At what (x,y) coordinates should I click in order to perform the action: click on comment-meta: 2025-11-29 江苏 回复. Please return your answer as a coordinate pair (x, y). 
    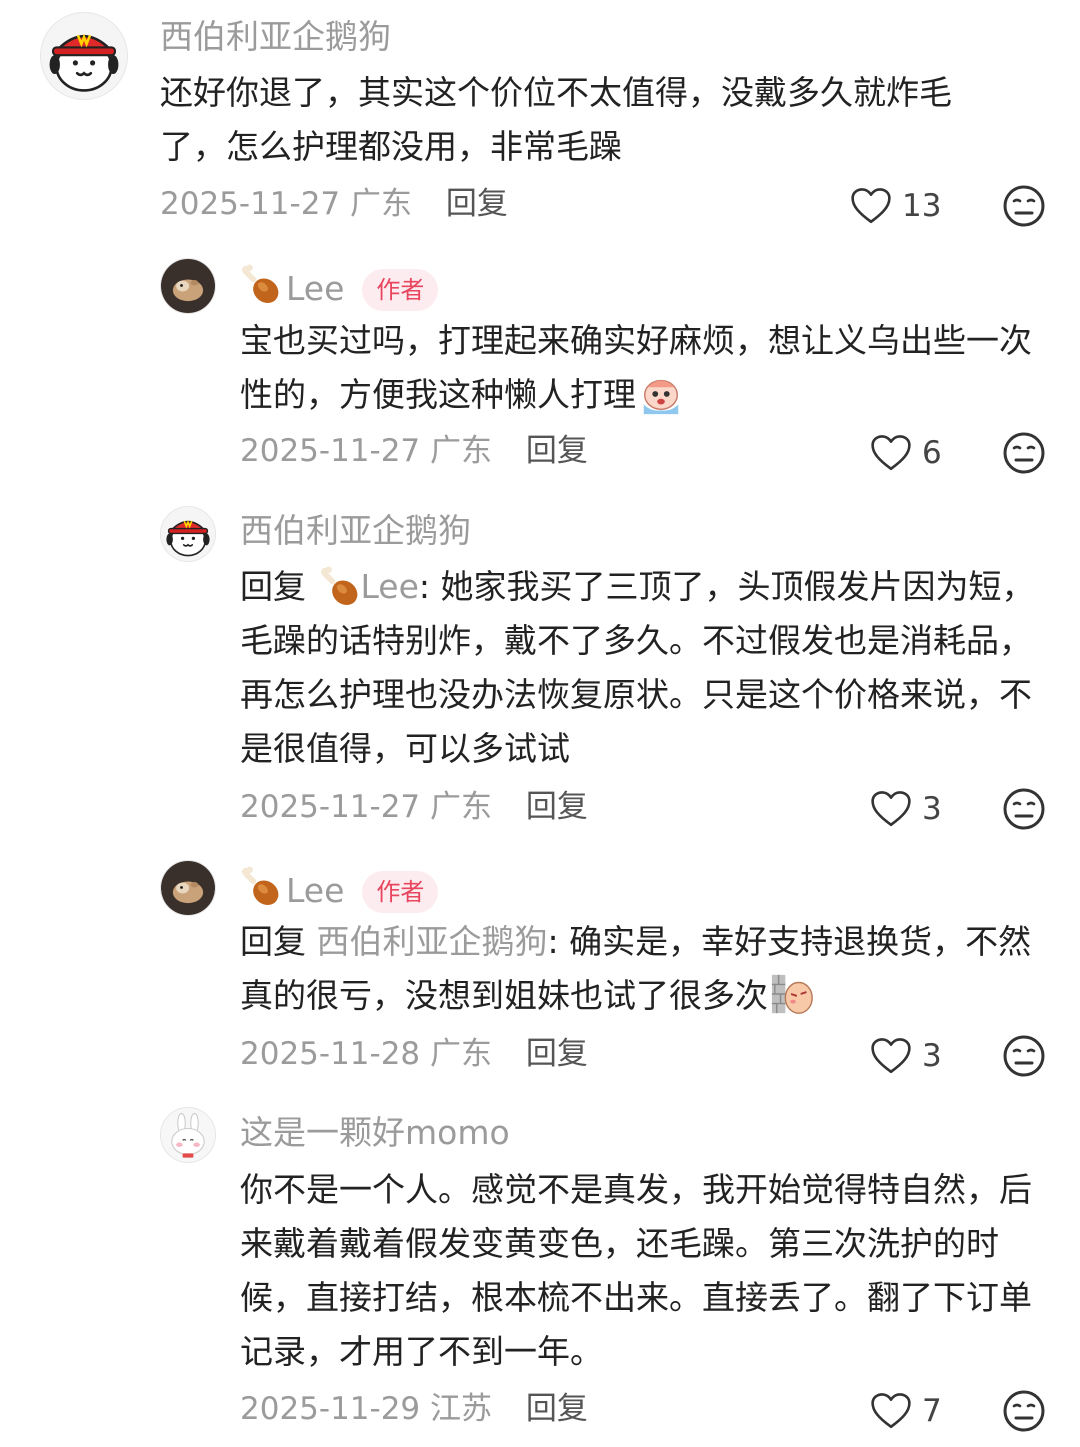
    Looking at the image, I should click on (414, 1409).